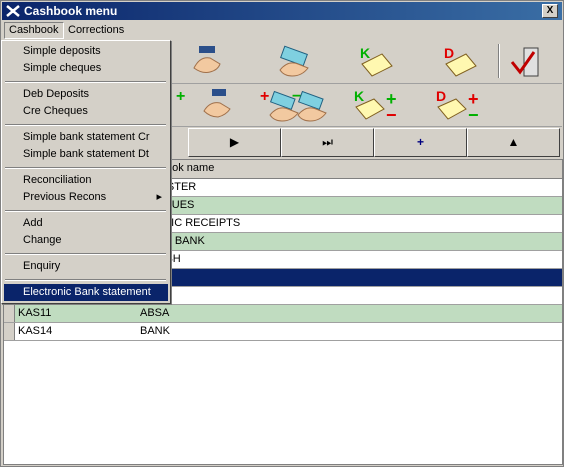  Describe the element at coordinates (264, 96) in the screenshot. I see `plus-sign-red: +` at that location.